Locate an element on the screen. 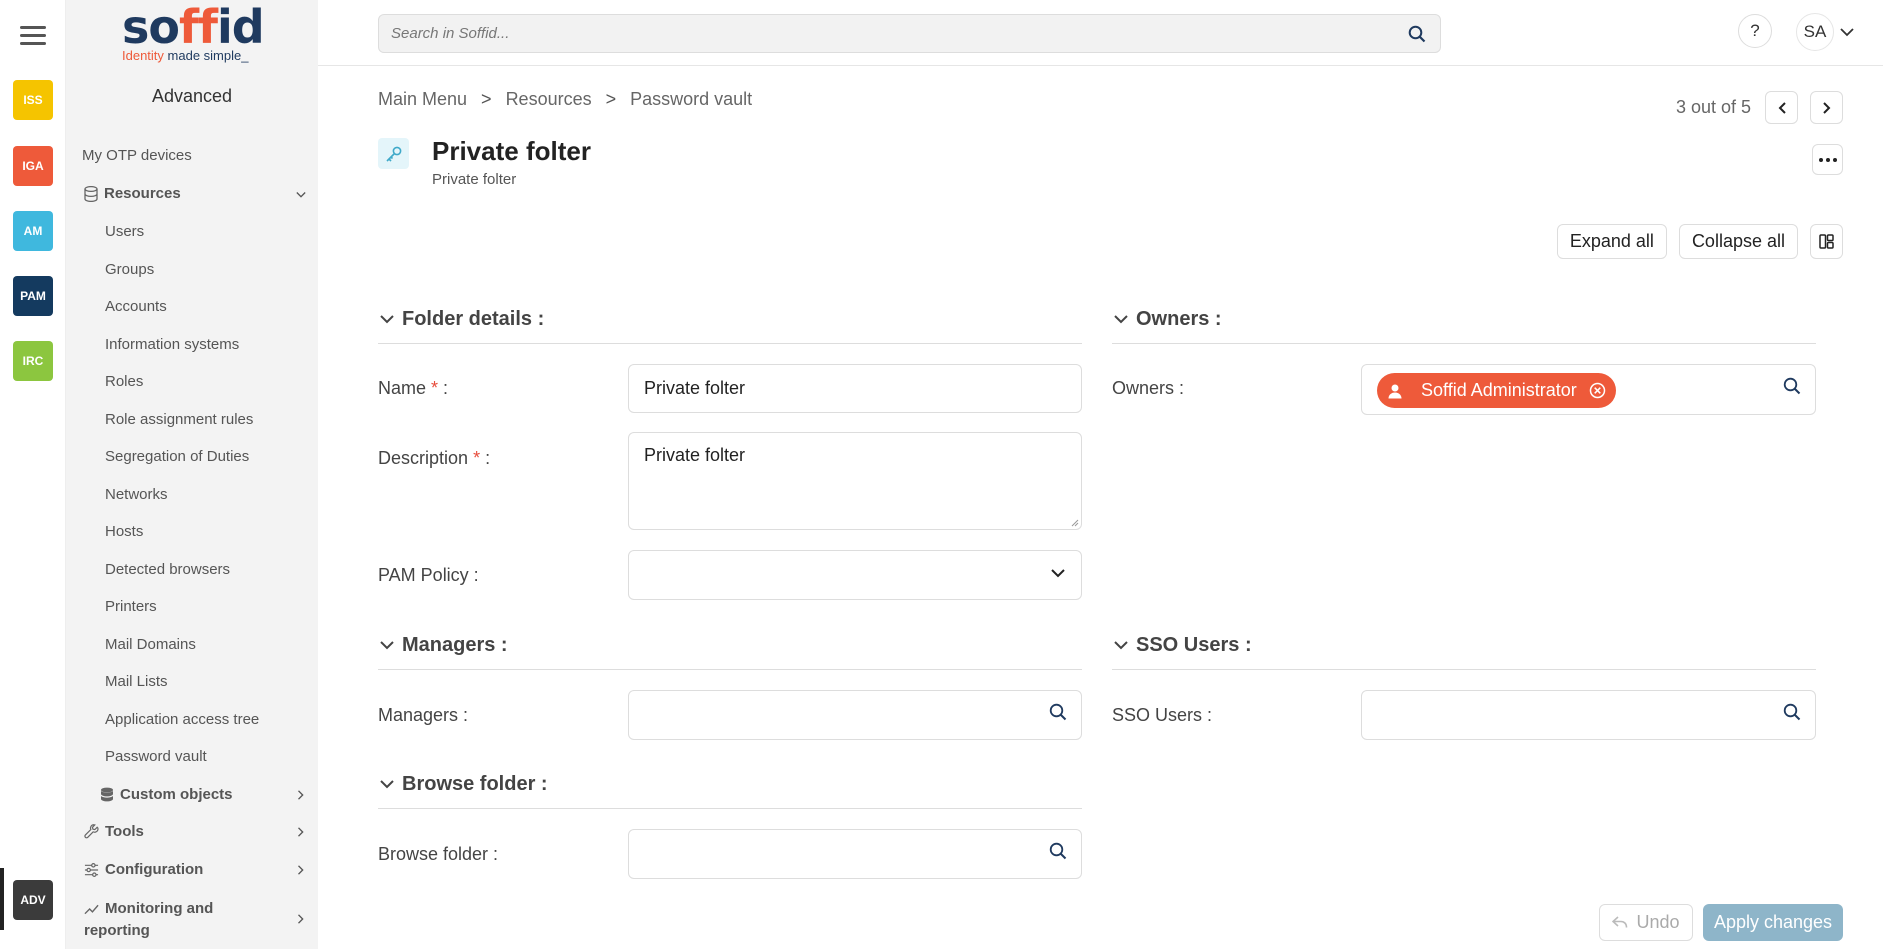 This screenshot has width=1883, height=949. section-folder-details-header: Folder details : is located at coordinates (462, 319).